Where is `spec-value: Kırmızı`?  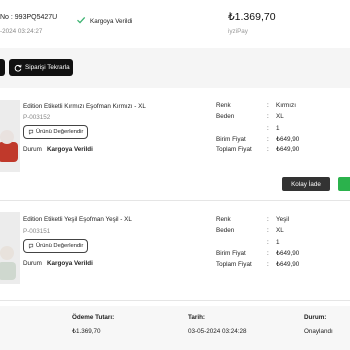 spec-value: Kırmızı is located at coordinates (286, 105).